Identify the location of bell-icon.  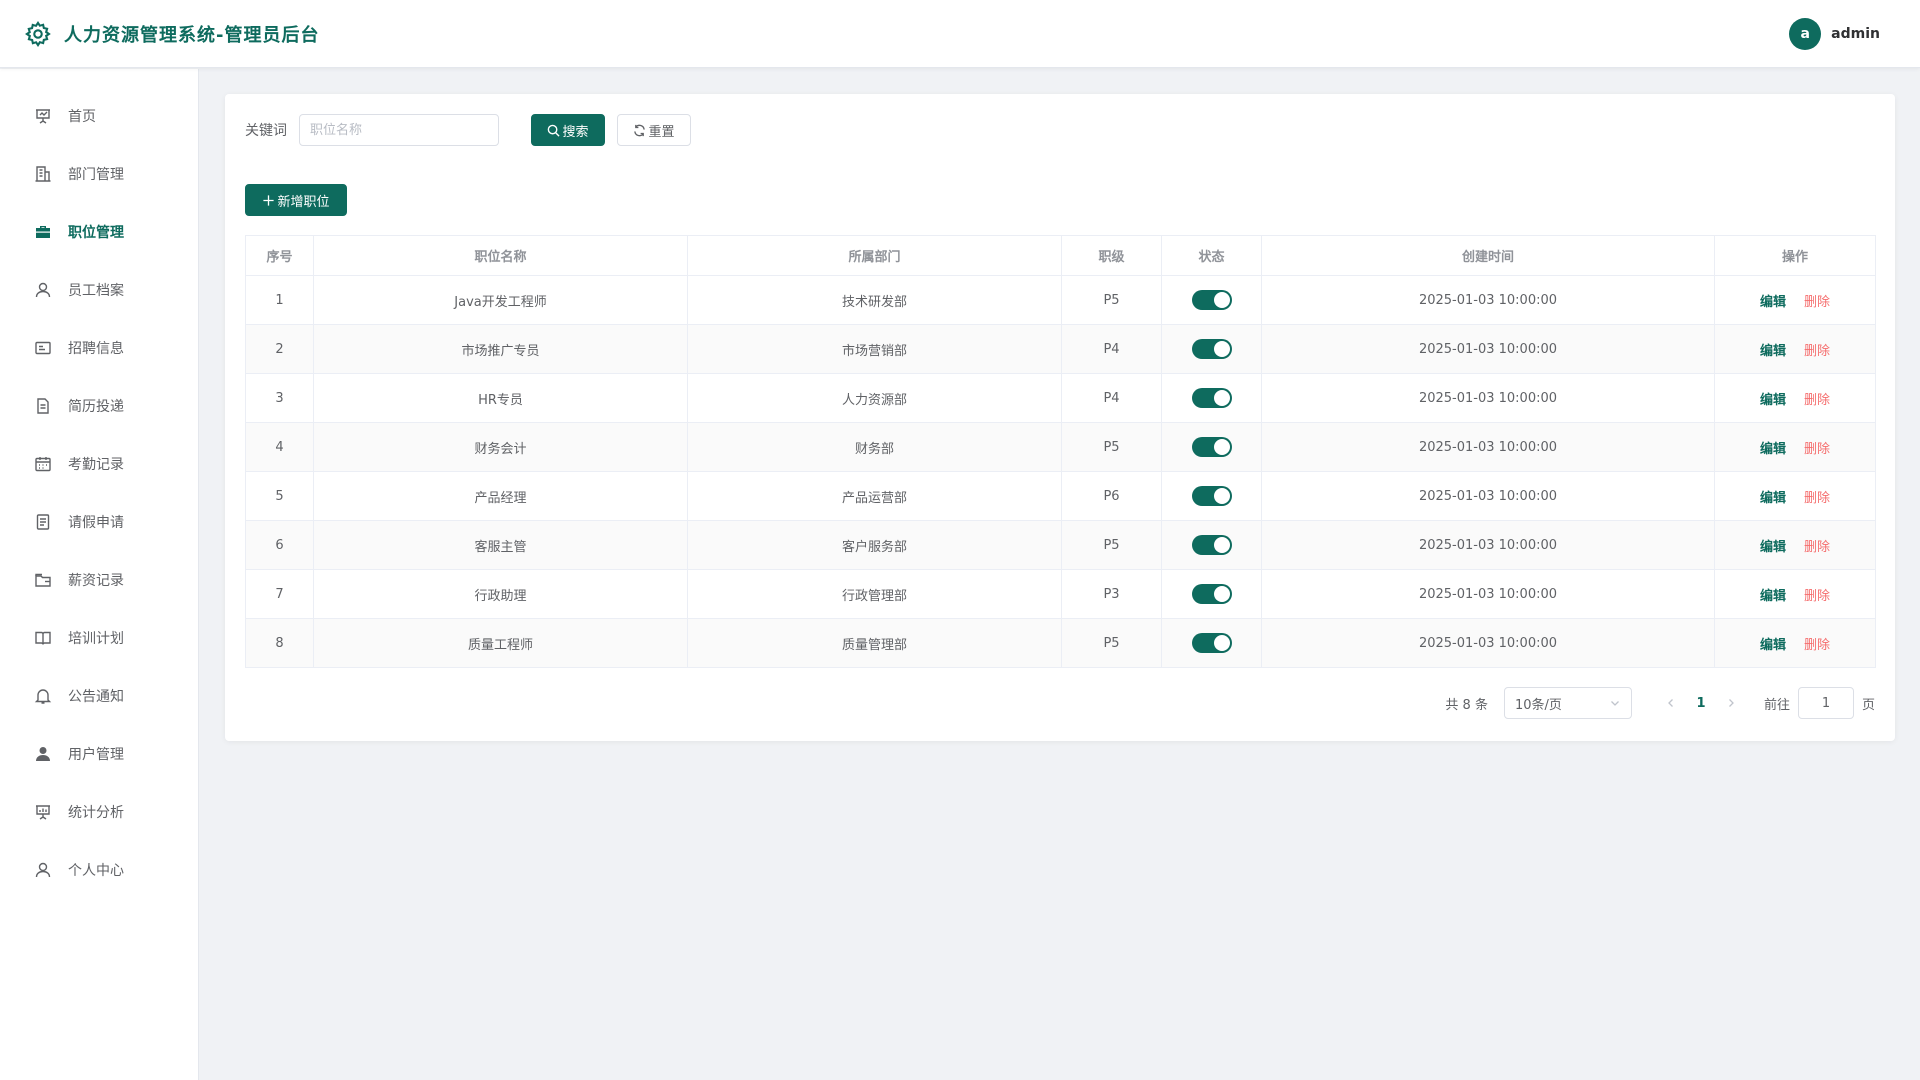
(43, 696).